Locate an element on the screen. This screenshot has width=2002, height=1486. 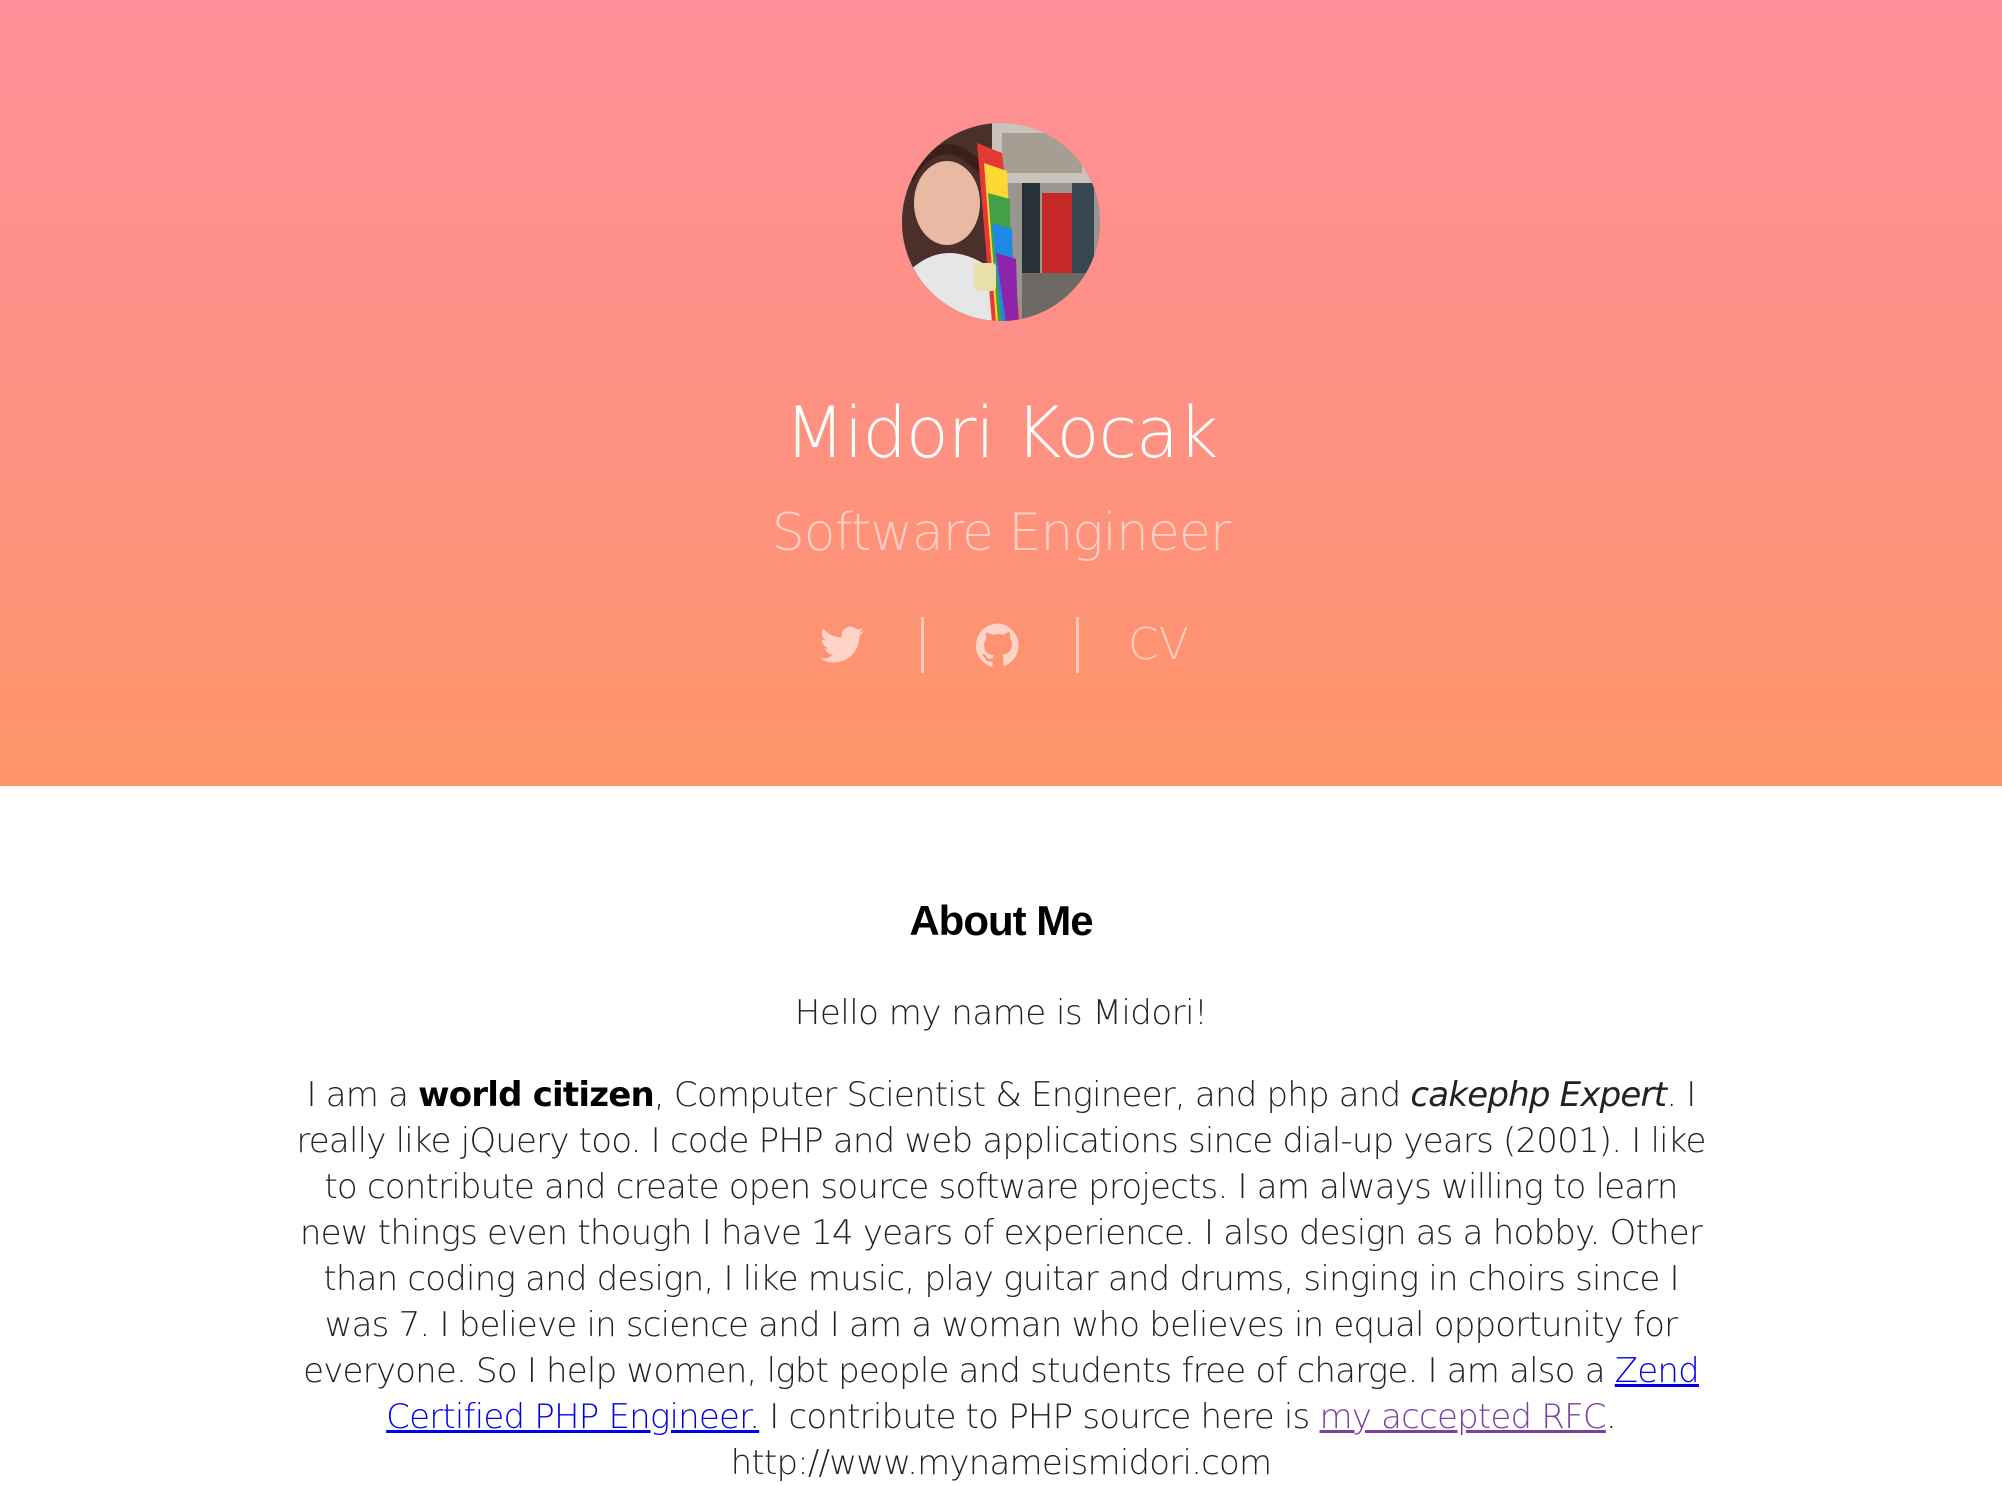
cv-link: CV is located at coordinates (1158, 645).